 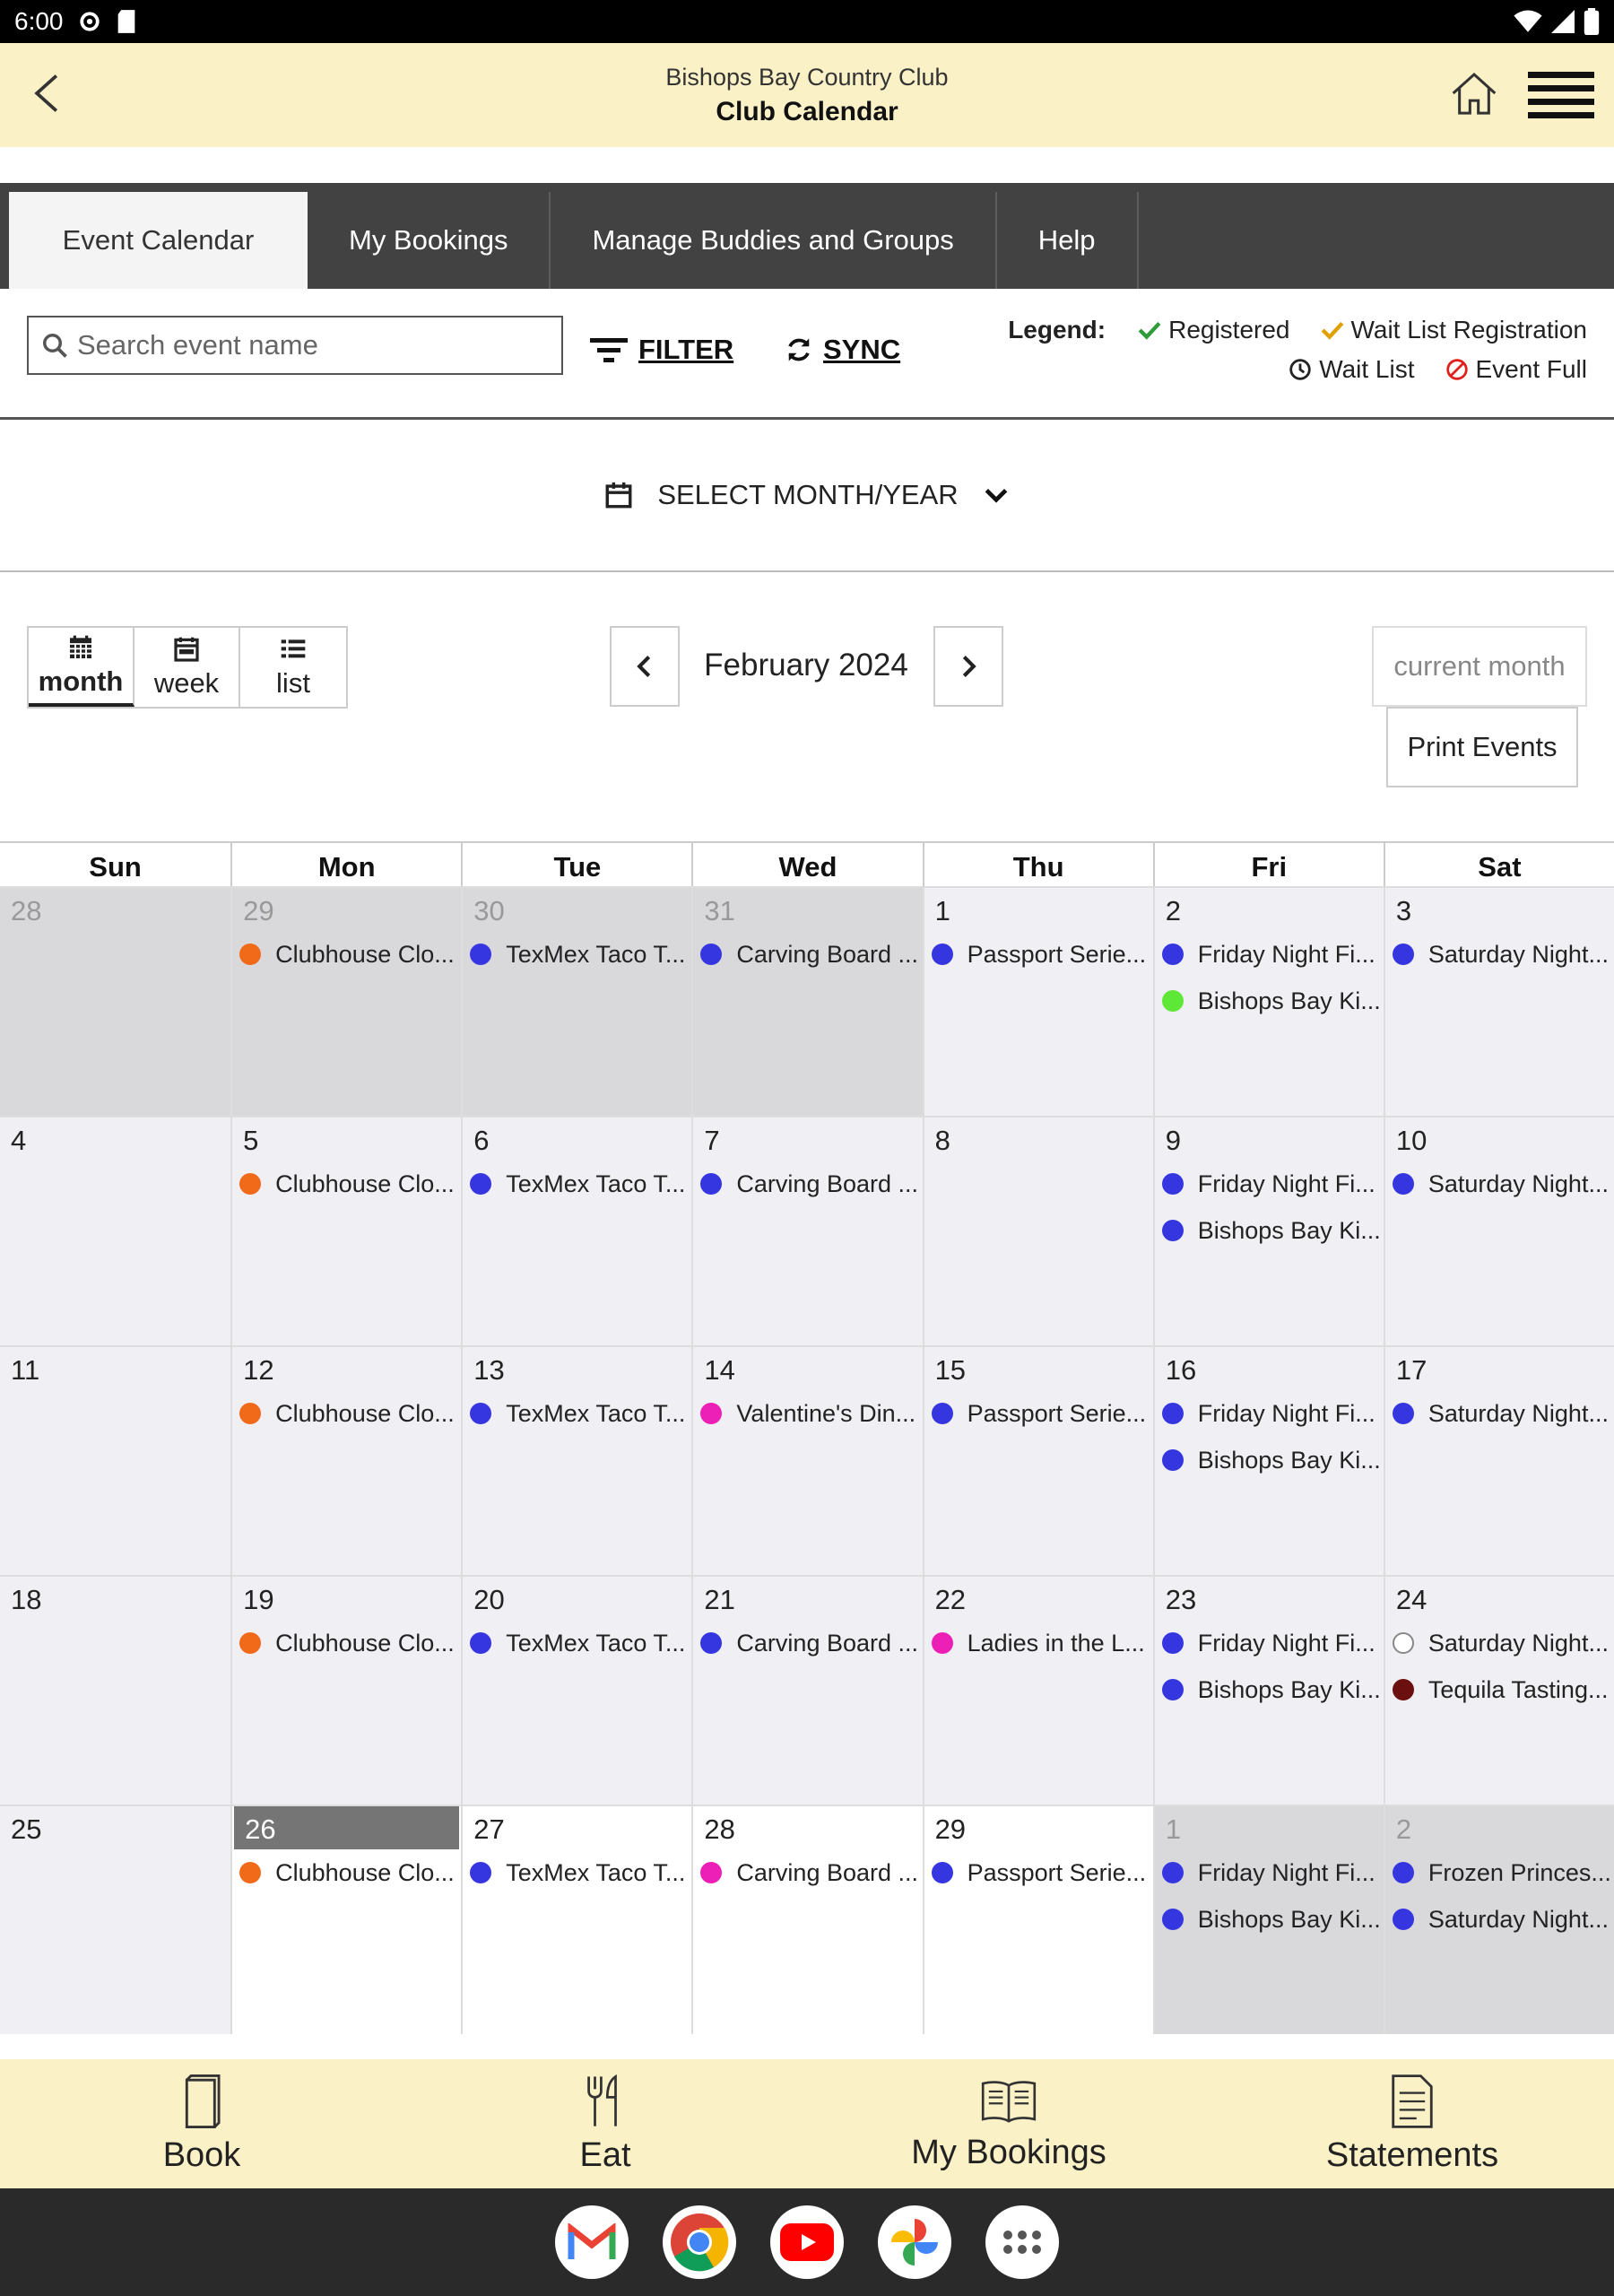 I want to click on nav-eat: Eat, so click(x=605, y=2123).